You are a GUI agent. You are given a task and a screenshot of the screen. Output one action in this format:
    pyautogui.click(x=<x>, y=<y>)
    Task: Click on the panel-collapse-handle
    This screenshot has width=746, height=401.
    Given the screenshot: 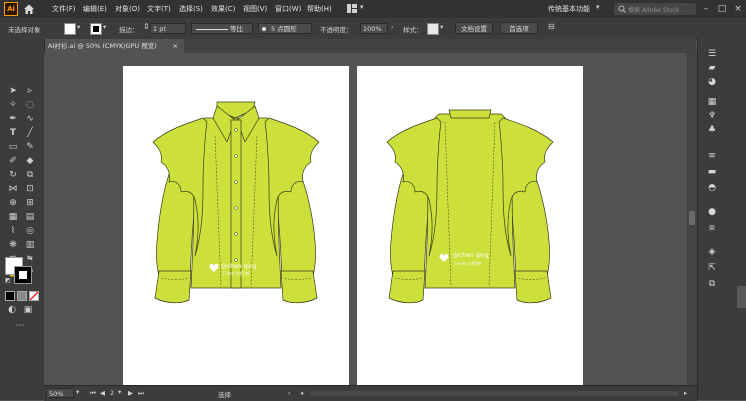 What is the action you would take?
    pyautogui.click(x=741, y=297)
    